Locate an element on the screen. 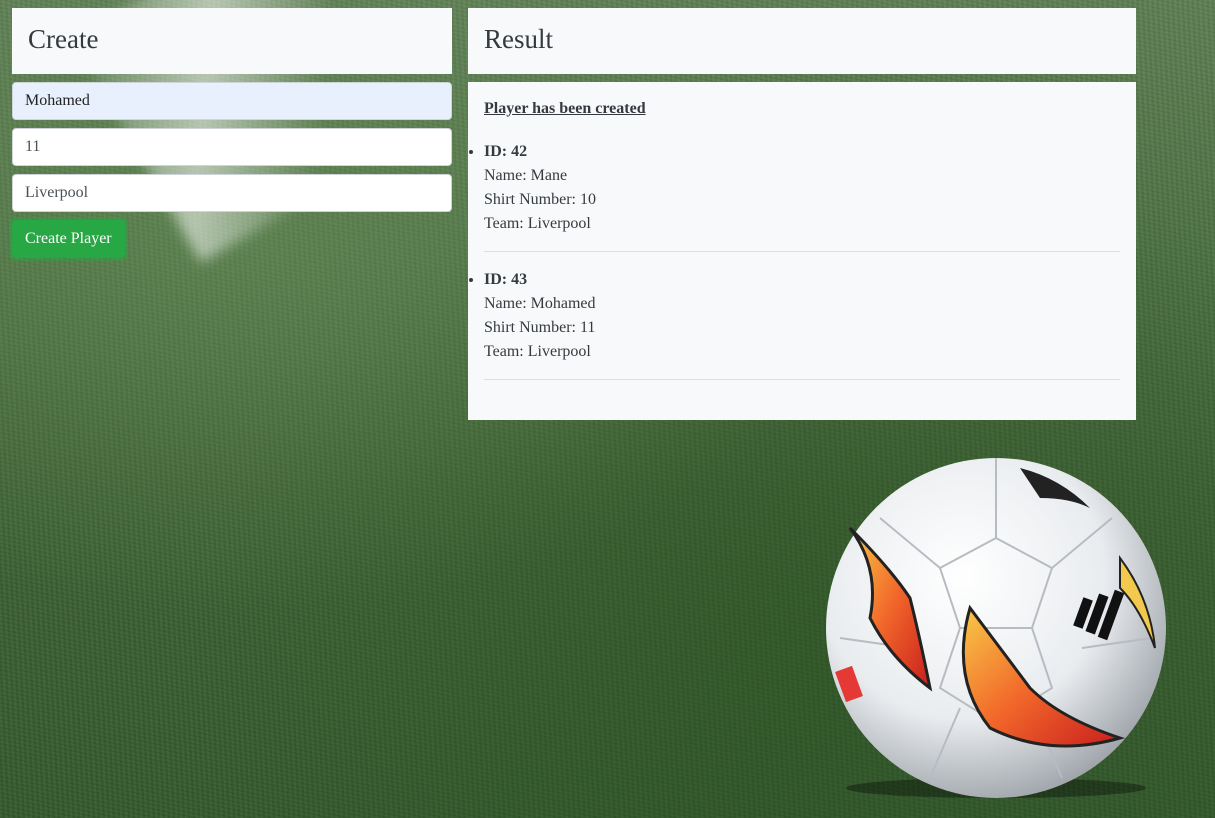 The height and width of the screenshot is (818, 1215). soccer-ball-image is located at coordinates (996, 628).